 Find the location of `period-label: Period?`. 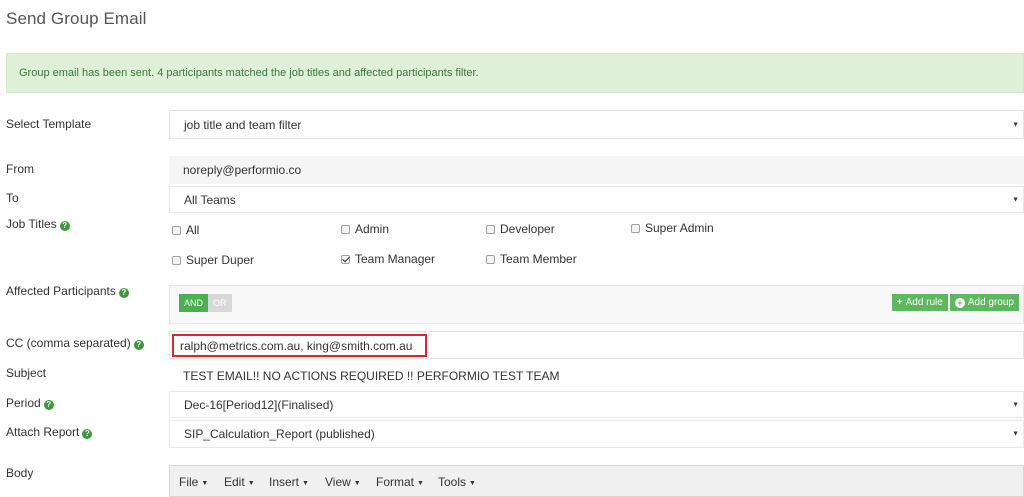

period-label: Period? is located at coordinates (30, 403).